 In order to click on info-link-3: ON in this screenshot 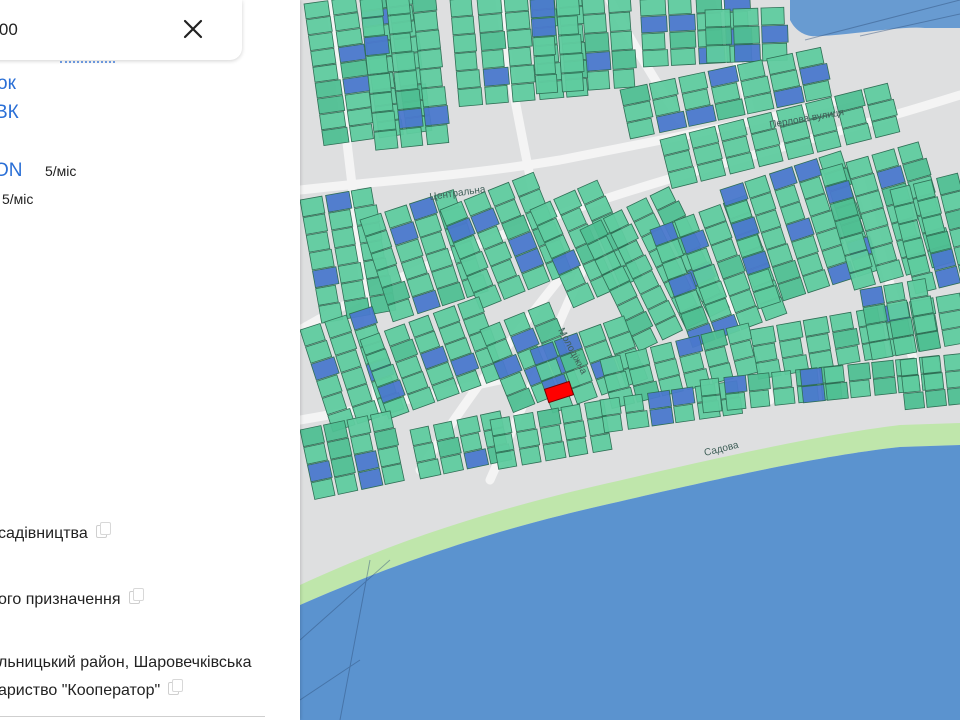, I will do `click(11, 171)`.